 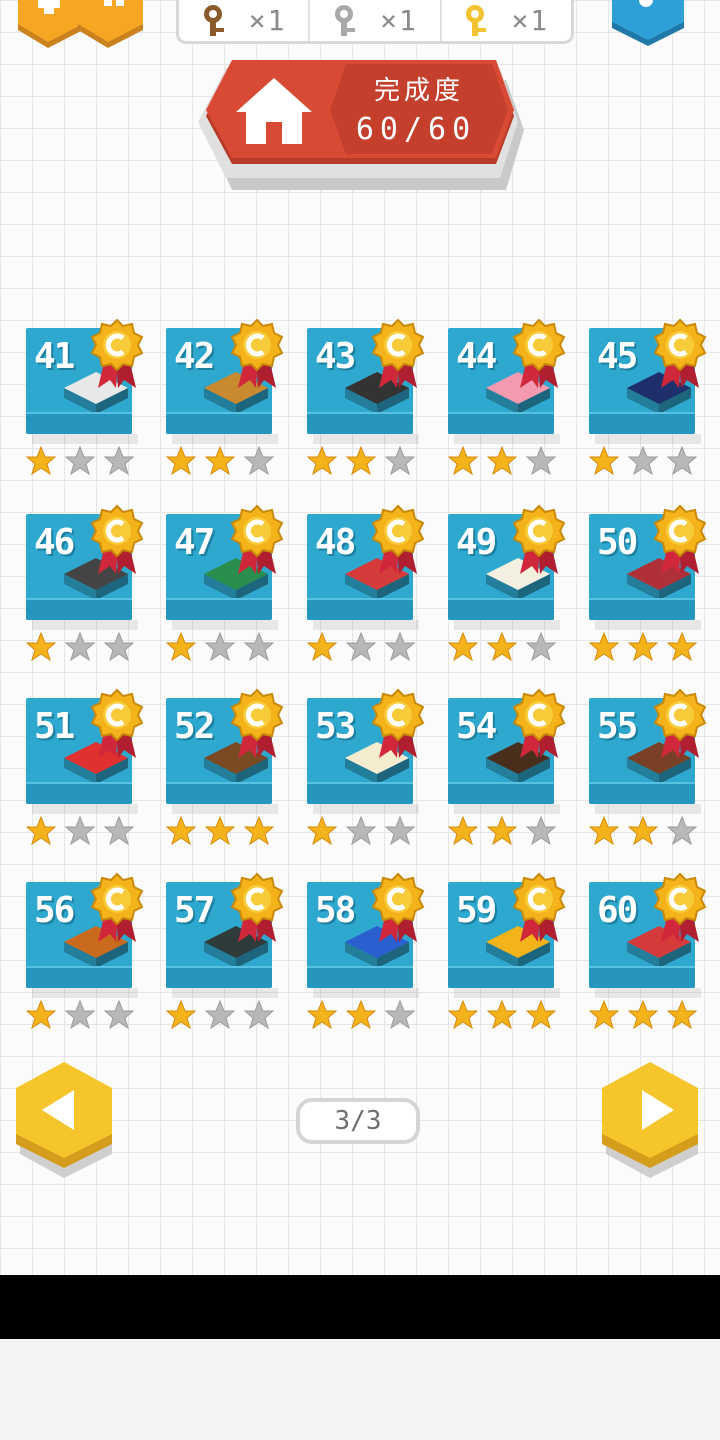 What do you see at coordinates (416, 129) in the screenshot?
I see `completion-progress: 60/60` at bounding box center [416, 129].